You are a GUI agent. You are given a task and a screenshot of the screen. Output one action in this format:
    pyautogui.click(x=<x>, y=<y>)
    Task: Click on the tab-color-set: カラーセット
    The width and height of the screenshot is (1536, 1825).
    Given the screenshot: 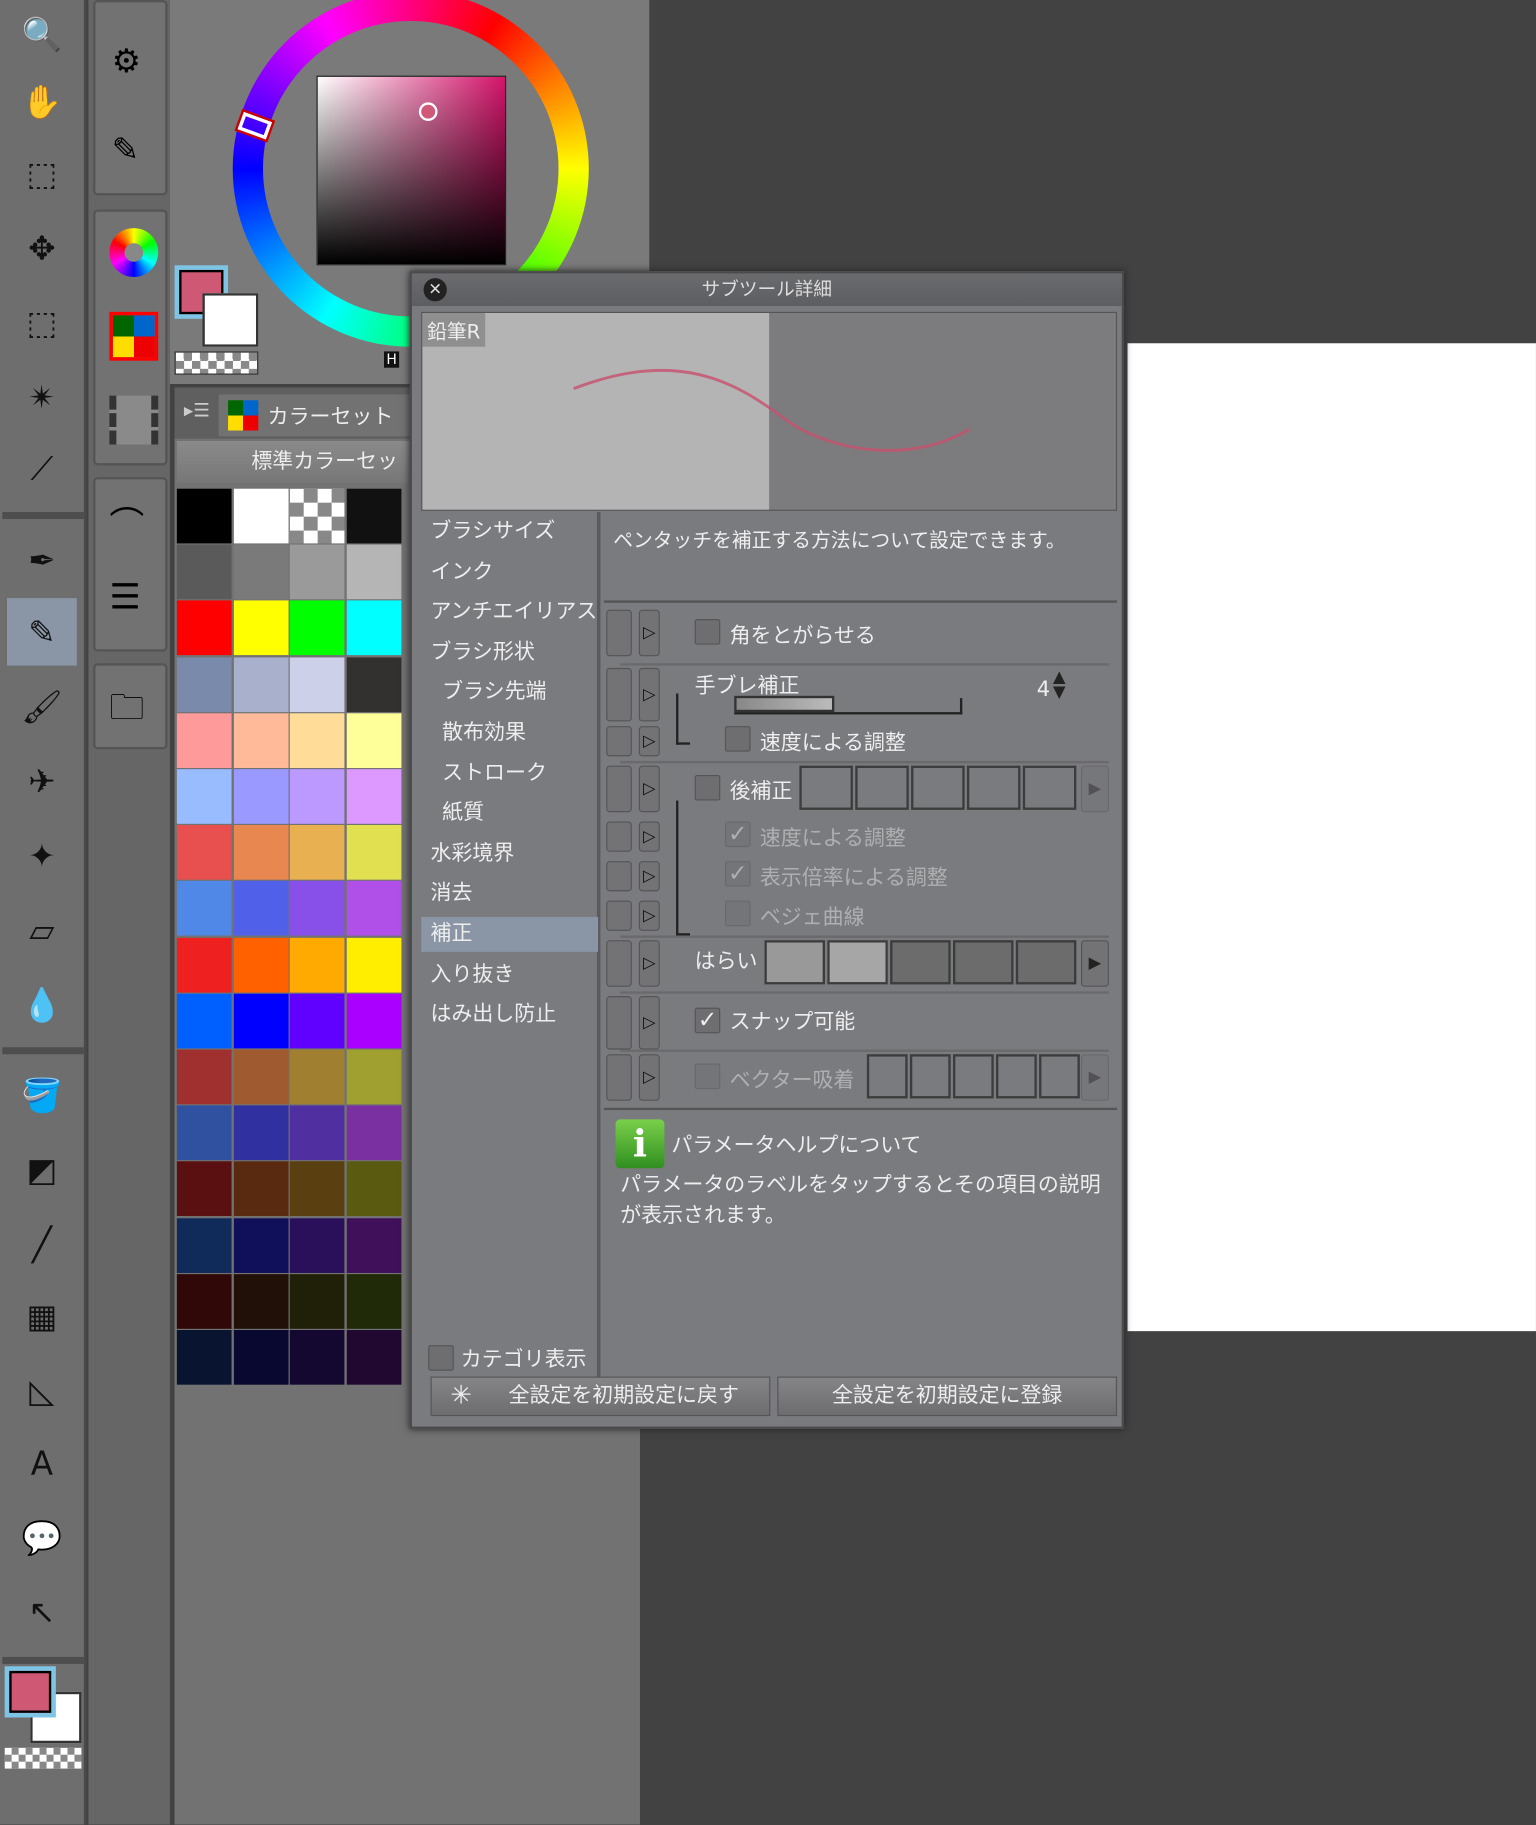 What is the action you would take?
    pyautogui.click(x=317, y=415)
    